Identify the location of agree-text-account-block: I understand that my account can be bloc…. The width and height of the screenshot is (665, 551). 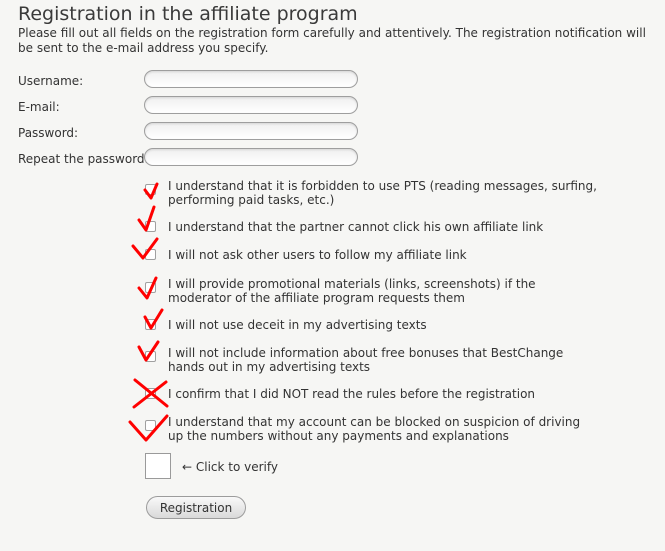
(374, 429).